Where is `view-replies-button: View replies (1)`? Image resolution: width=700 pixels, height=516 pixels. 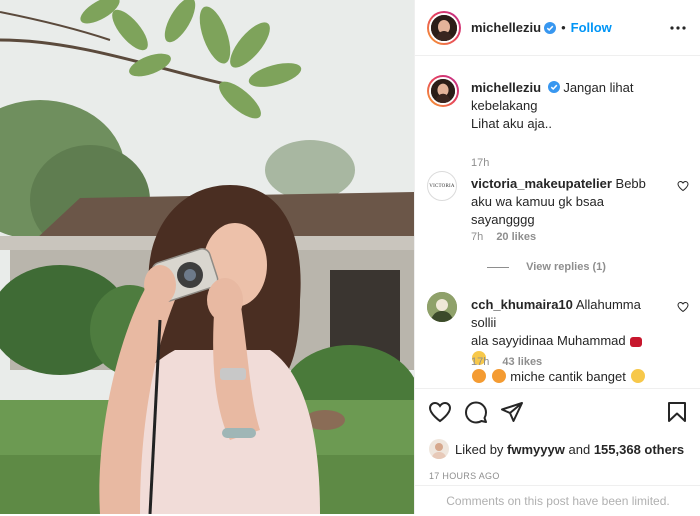 view-replies-button: View replies (1) is located at coordinates (546, 267).